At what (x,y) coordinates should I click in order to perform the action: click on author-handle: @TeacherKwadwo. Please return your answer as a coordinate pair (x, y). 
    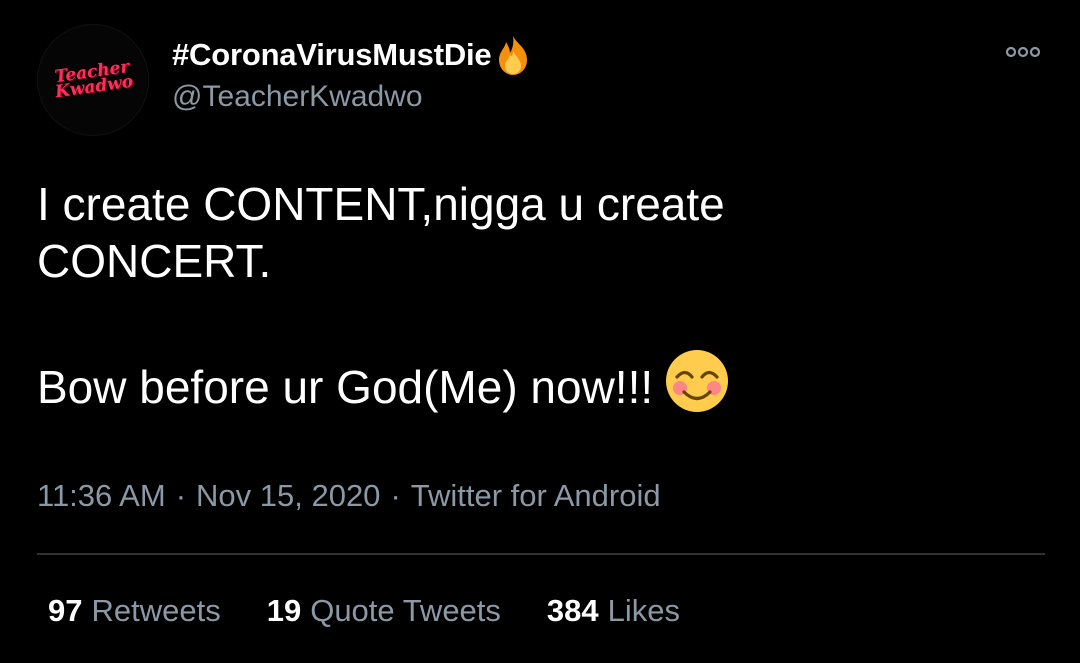
    Looking at the image, I should click on (297, 97).